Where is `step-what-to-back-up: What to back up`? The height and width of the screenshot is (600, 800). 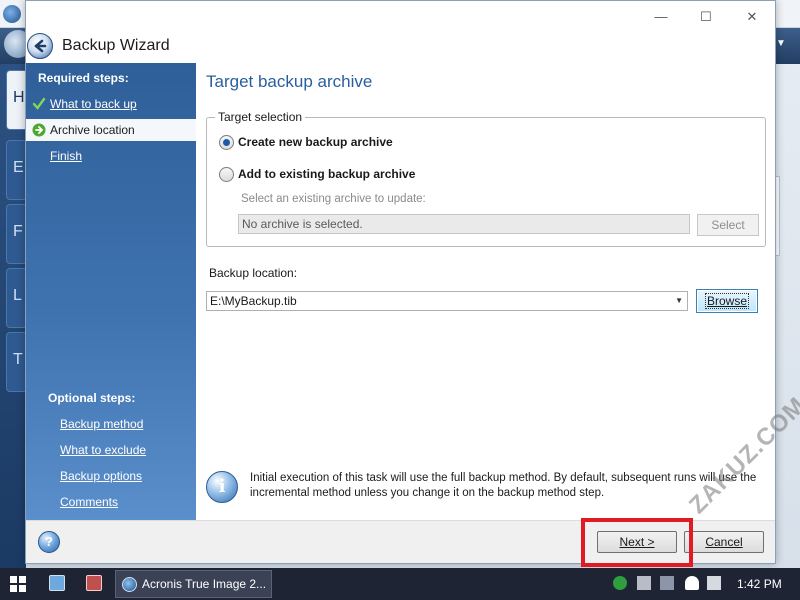
step-what-to-back-up: What to back up is located at coordinates (111, 104).